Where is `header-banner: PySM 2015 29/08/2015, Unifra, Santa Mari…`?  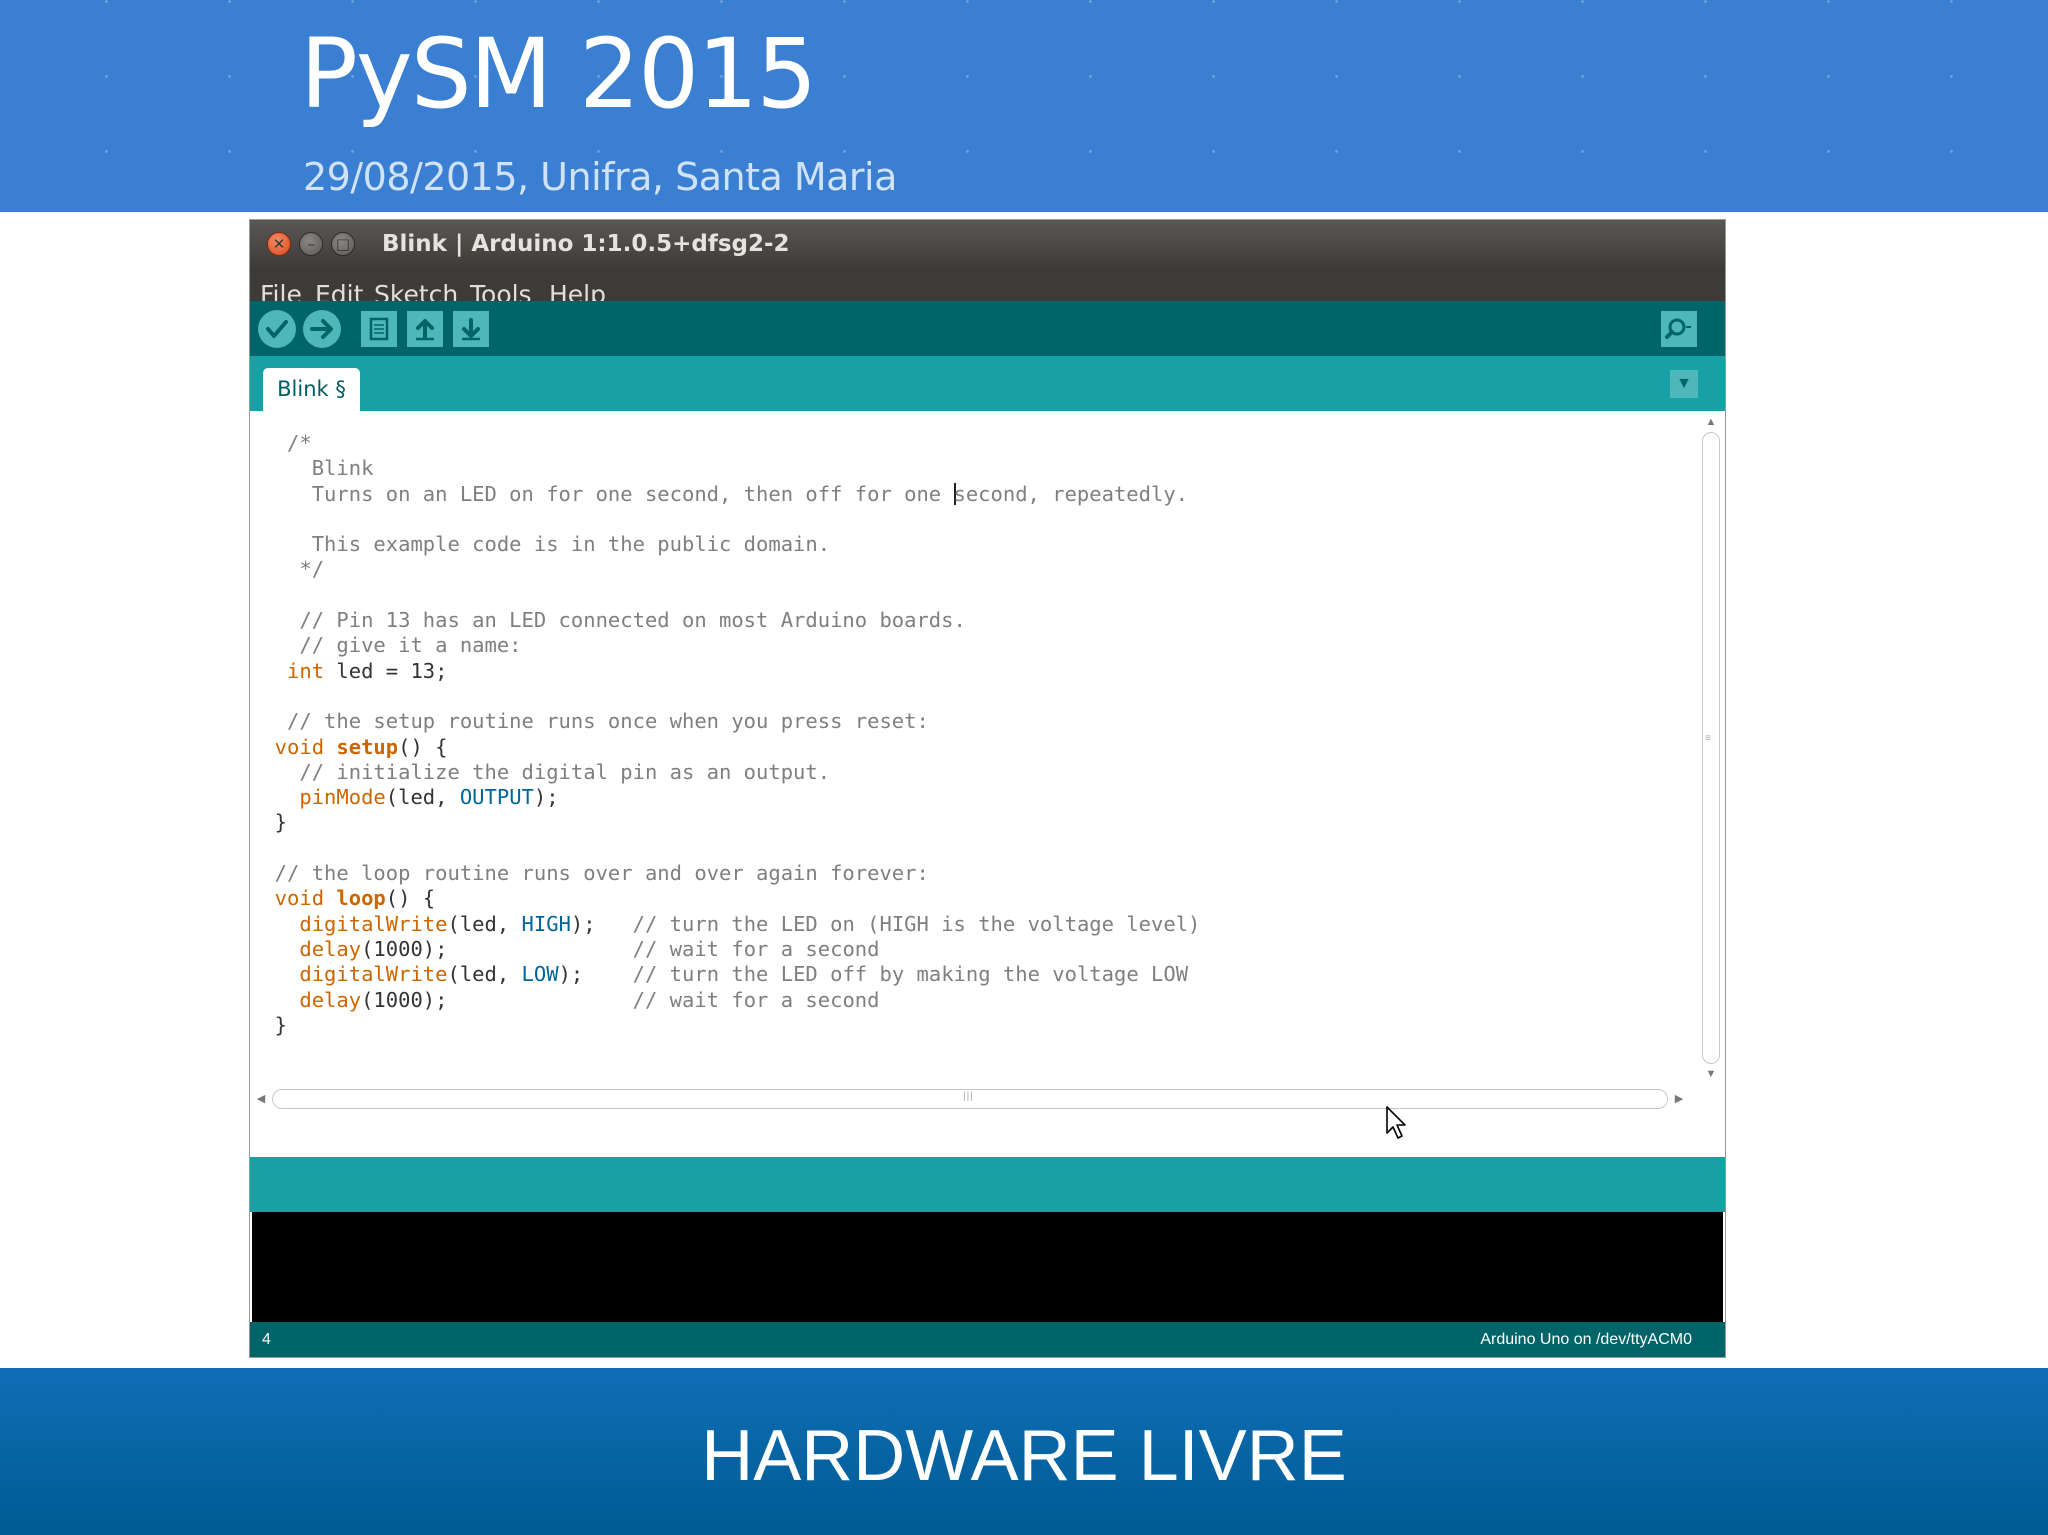
header-banner: PySM 2015 29/08/2015, Unifra, Santa Mari… is located at coordinates (1024, 106).